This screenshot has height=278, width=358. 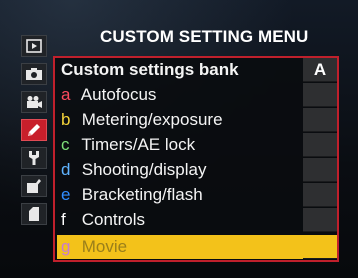 I want to click on tab-setup, so click(x=34, y=158).